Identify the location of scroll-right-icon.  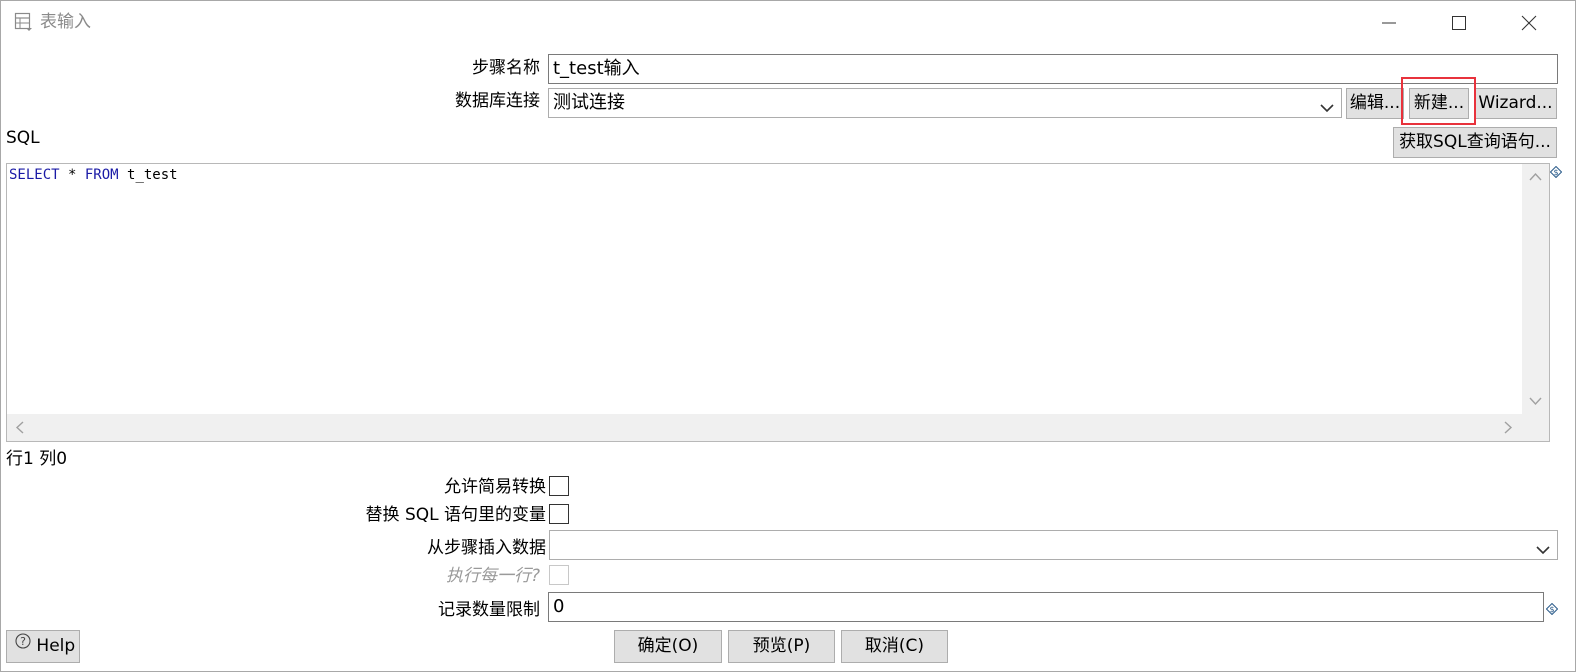
(1508, 429).